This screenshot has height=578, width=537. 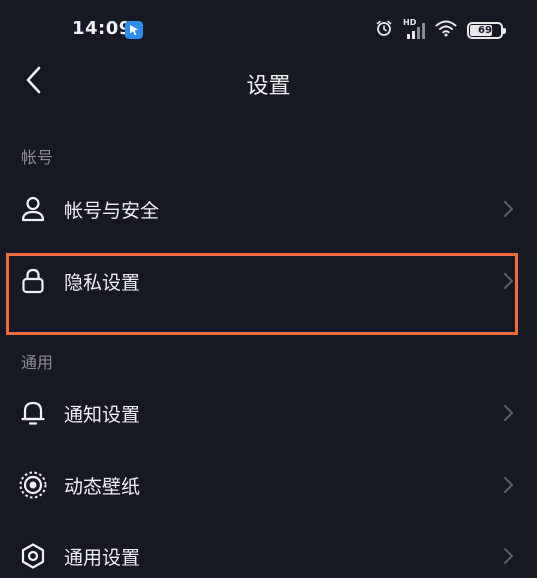 I want to click on status-icons: HD 69, so click(x=440, y=30).